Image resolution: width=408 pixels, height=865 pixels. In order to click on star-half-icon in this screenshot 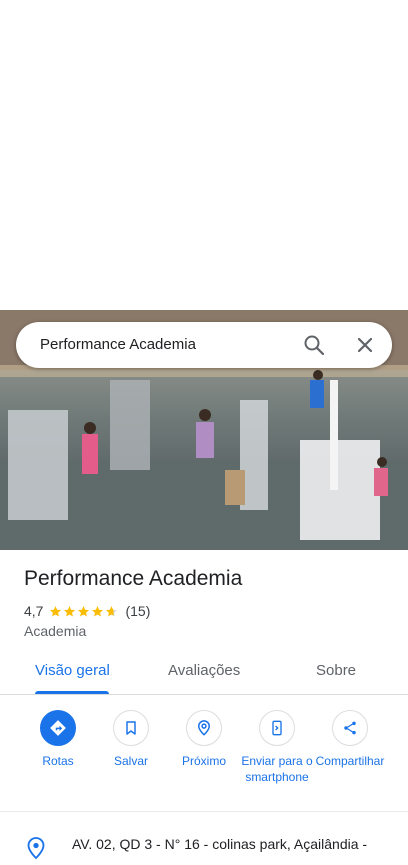, I will do `click(112, 611)`.